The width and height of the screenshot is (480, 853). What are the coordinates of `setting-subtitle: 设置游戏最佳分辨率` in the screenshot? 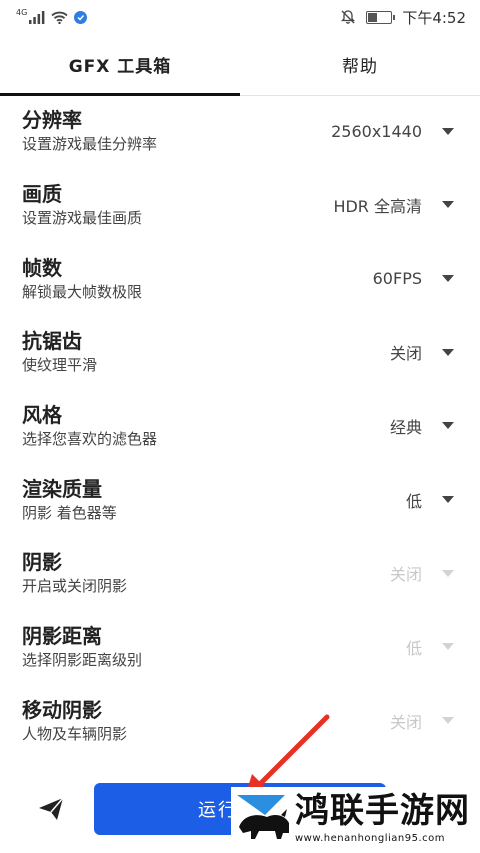 It's located at (90, 144).